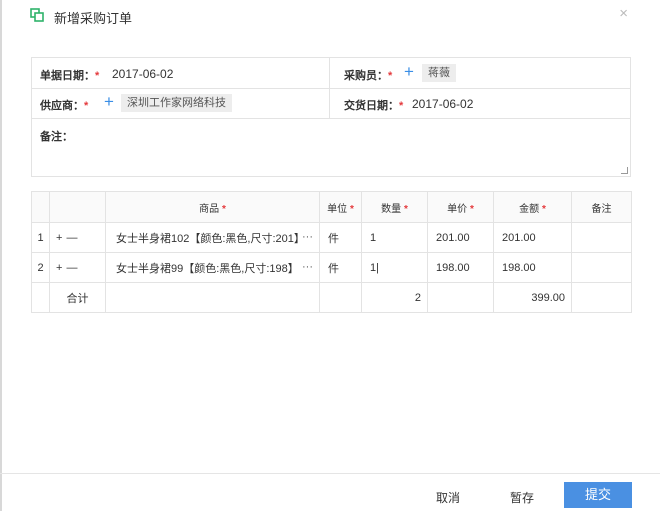  What do you see at coordinates (442, 104) in the screenshot?
I see `delivery-date-field: 2017-06-02` at bounding box center [442, 104].